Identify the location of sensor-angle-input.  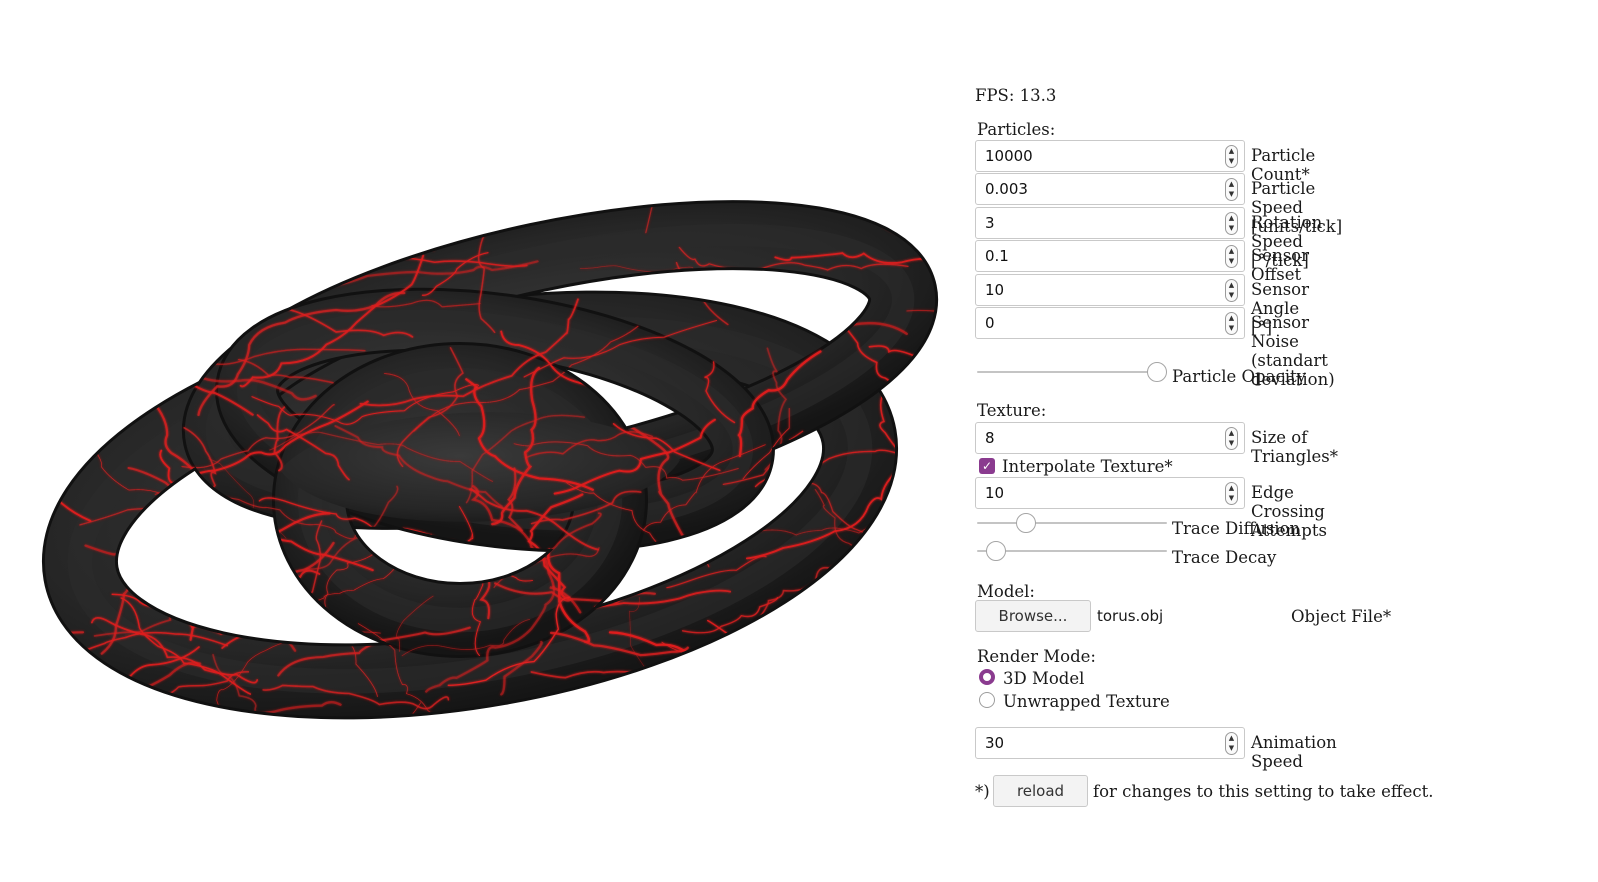
(1092, 290).